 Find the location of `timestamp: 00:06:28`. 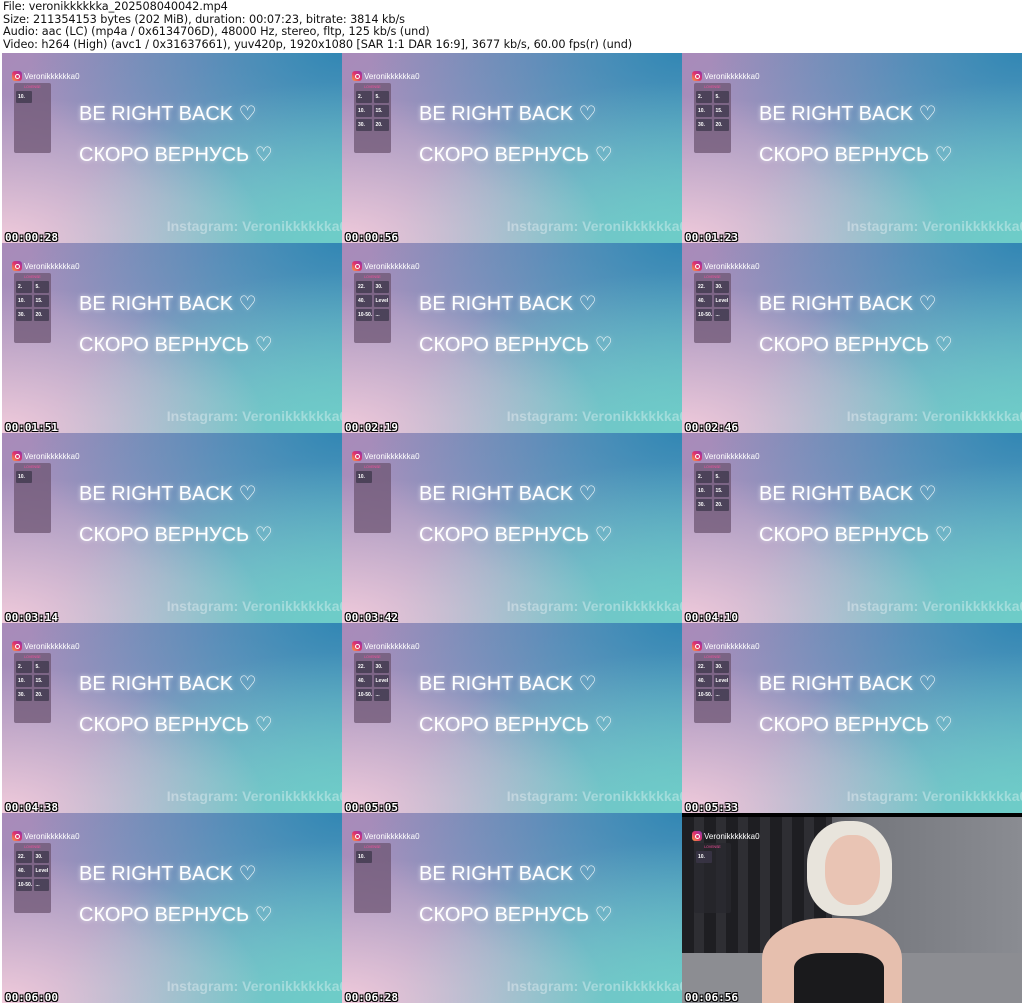

timestamp: 00:06:28 is located at coordinates (371, 997).